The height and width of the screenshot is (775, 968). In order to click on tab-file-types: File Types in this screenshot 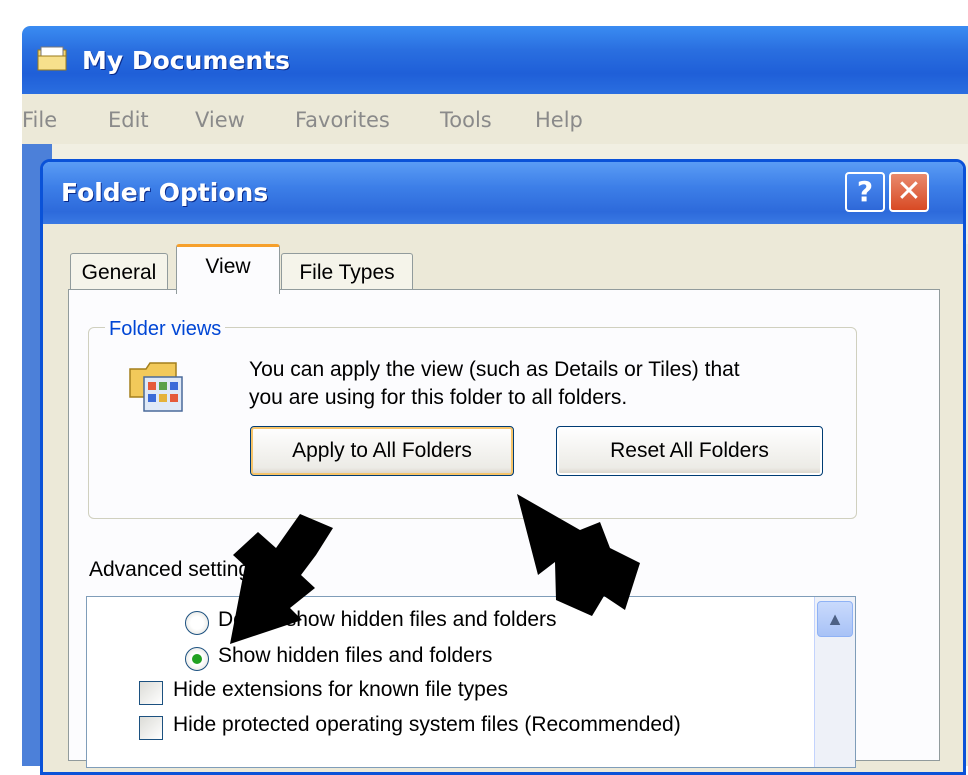, I will do `click(347, 272)`.